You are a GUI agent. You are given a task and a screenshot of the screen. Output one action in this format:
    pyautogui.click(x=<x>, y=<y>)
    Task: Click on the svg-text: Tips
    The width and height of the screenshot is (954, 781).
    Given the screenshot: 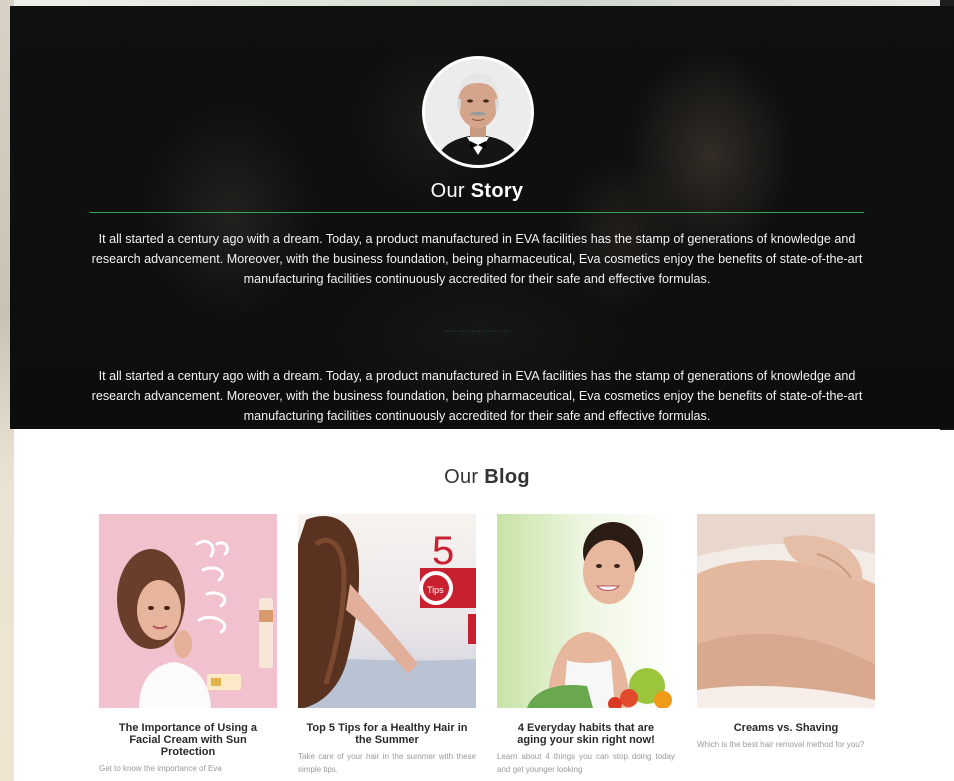 What is the action you would take?
    pyautogui.click(x=435, y=590)
    